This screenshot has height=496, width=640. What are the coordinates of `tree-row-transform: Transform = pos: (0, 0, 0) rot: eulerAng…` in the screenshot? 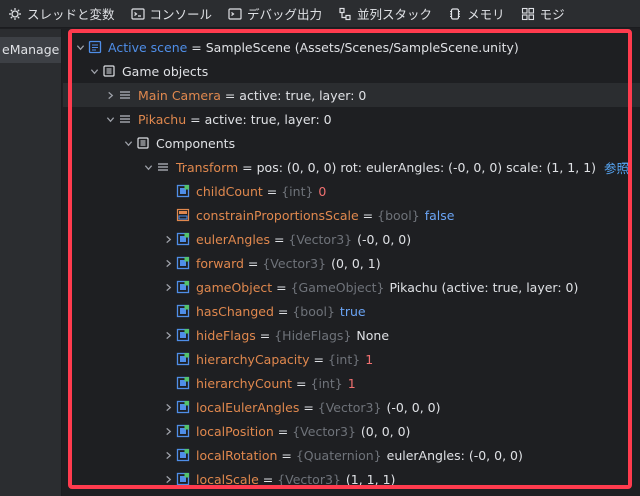 It's located at (351, 167).